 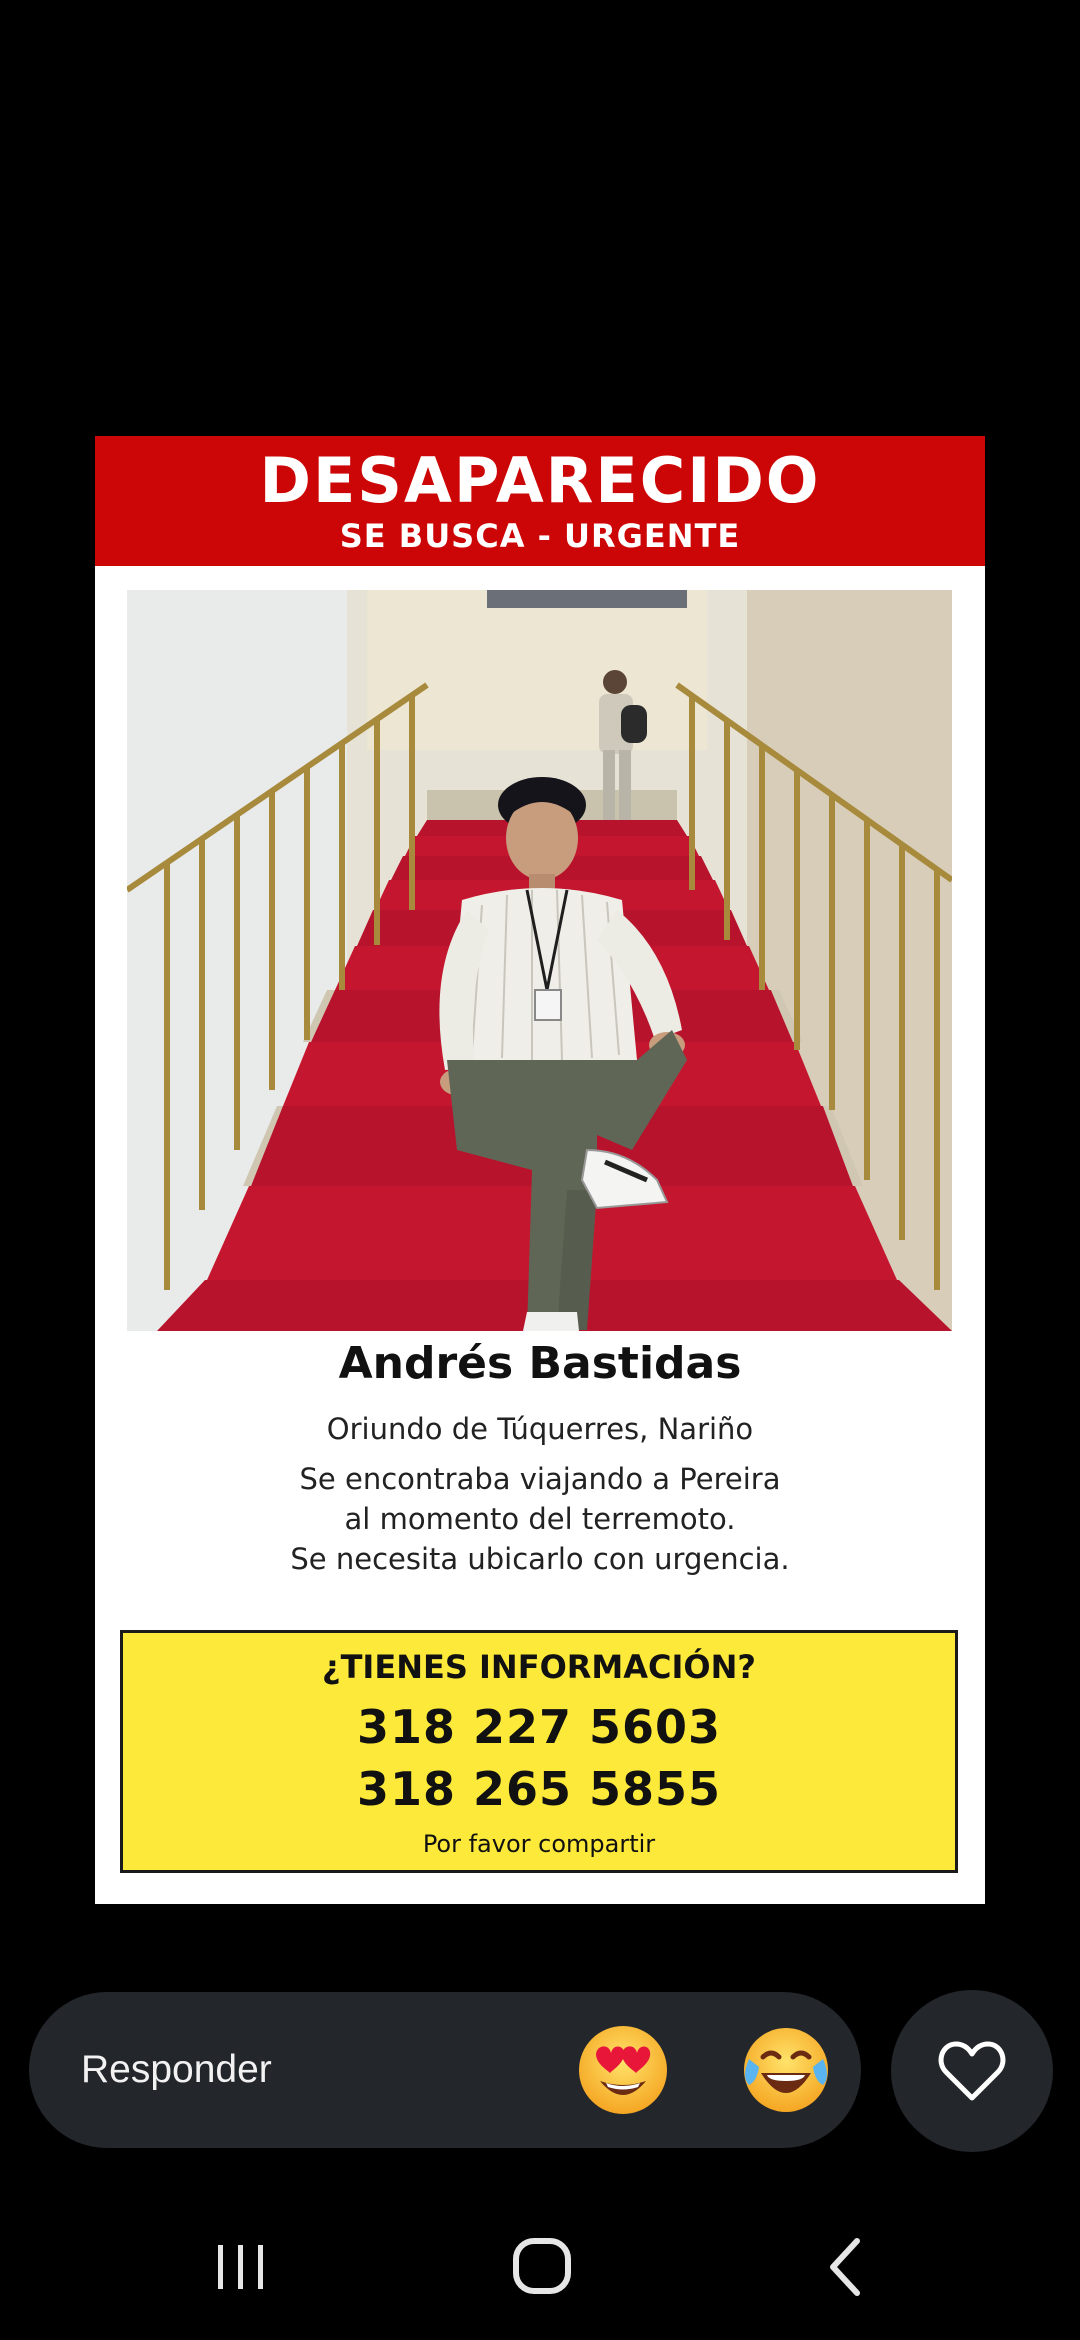 What do you see at coordinates (539, 1789) in the screenshot?
I see `phone-number: 318 265 5855` at bounding box center [539, 1789].